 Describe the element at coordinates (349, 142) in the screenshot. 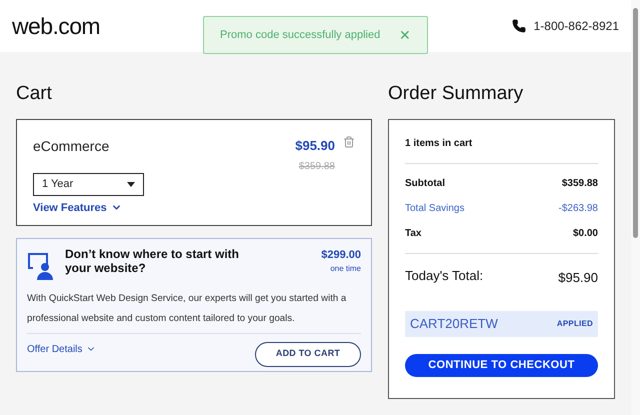

I see `trash-icon` at that location.